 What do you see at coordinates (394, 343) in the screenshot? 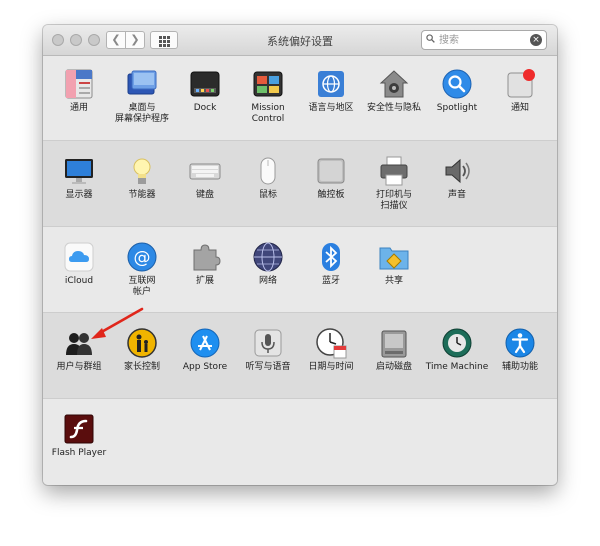
I see `startup-disk-icon` at bounding box center [394, 343].